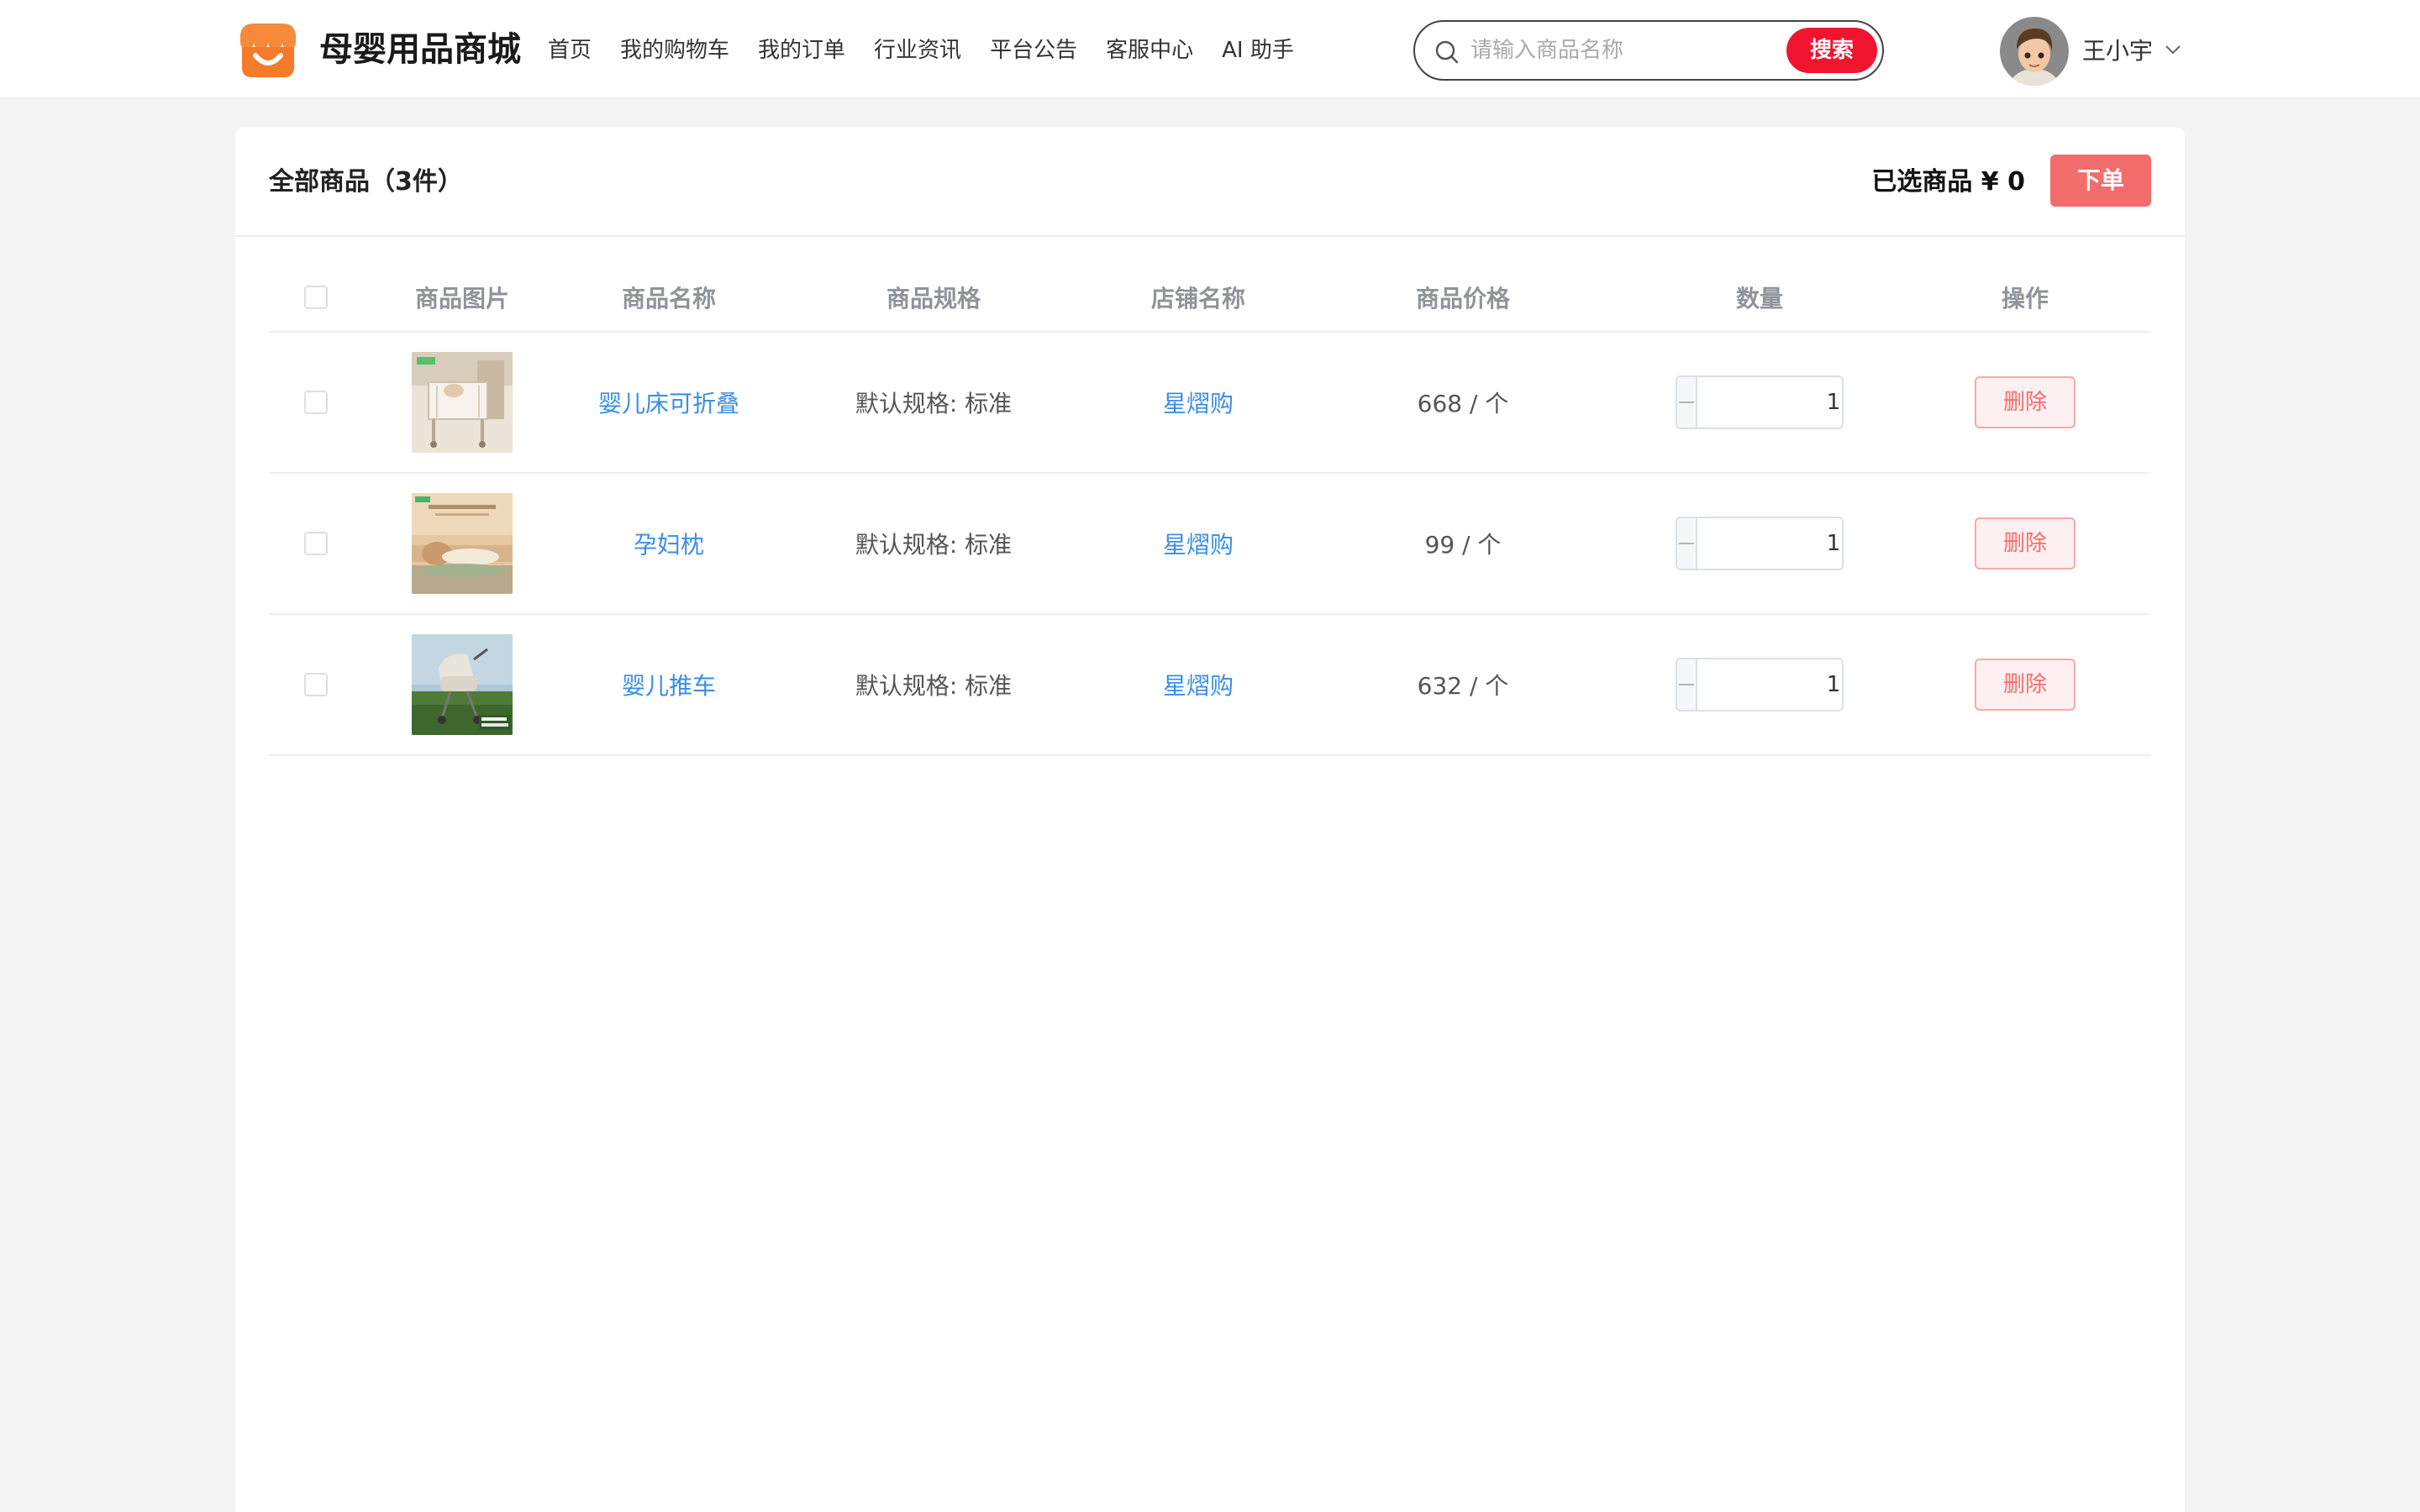 This screenshot has height=1512, width=2420. What do you see at coordinates (1210, 182) in the screenshot?
I see `cart-header: 全部商品（3件） 已选商品 ¥ 0 下单` at bounding box center [1210, 182].